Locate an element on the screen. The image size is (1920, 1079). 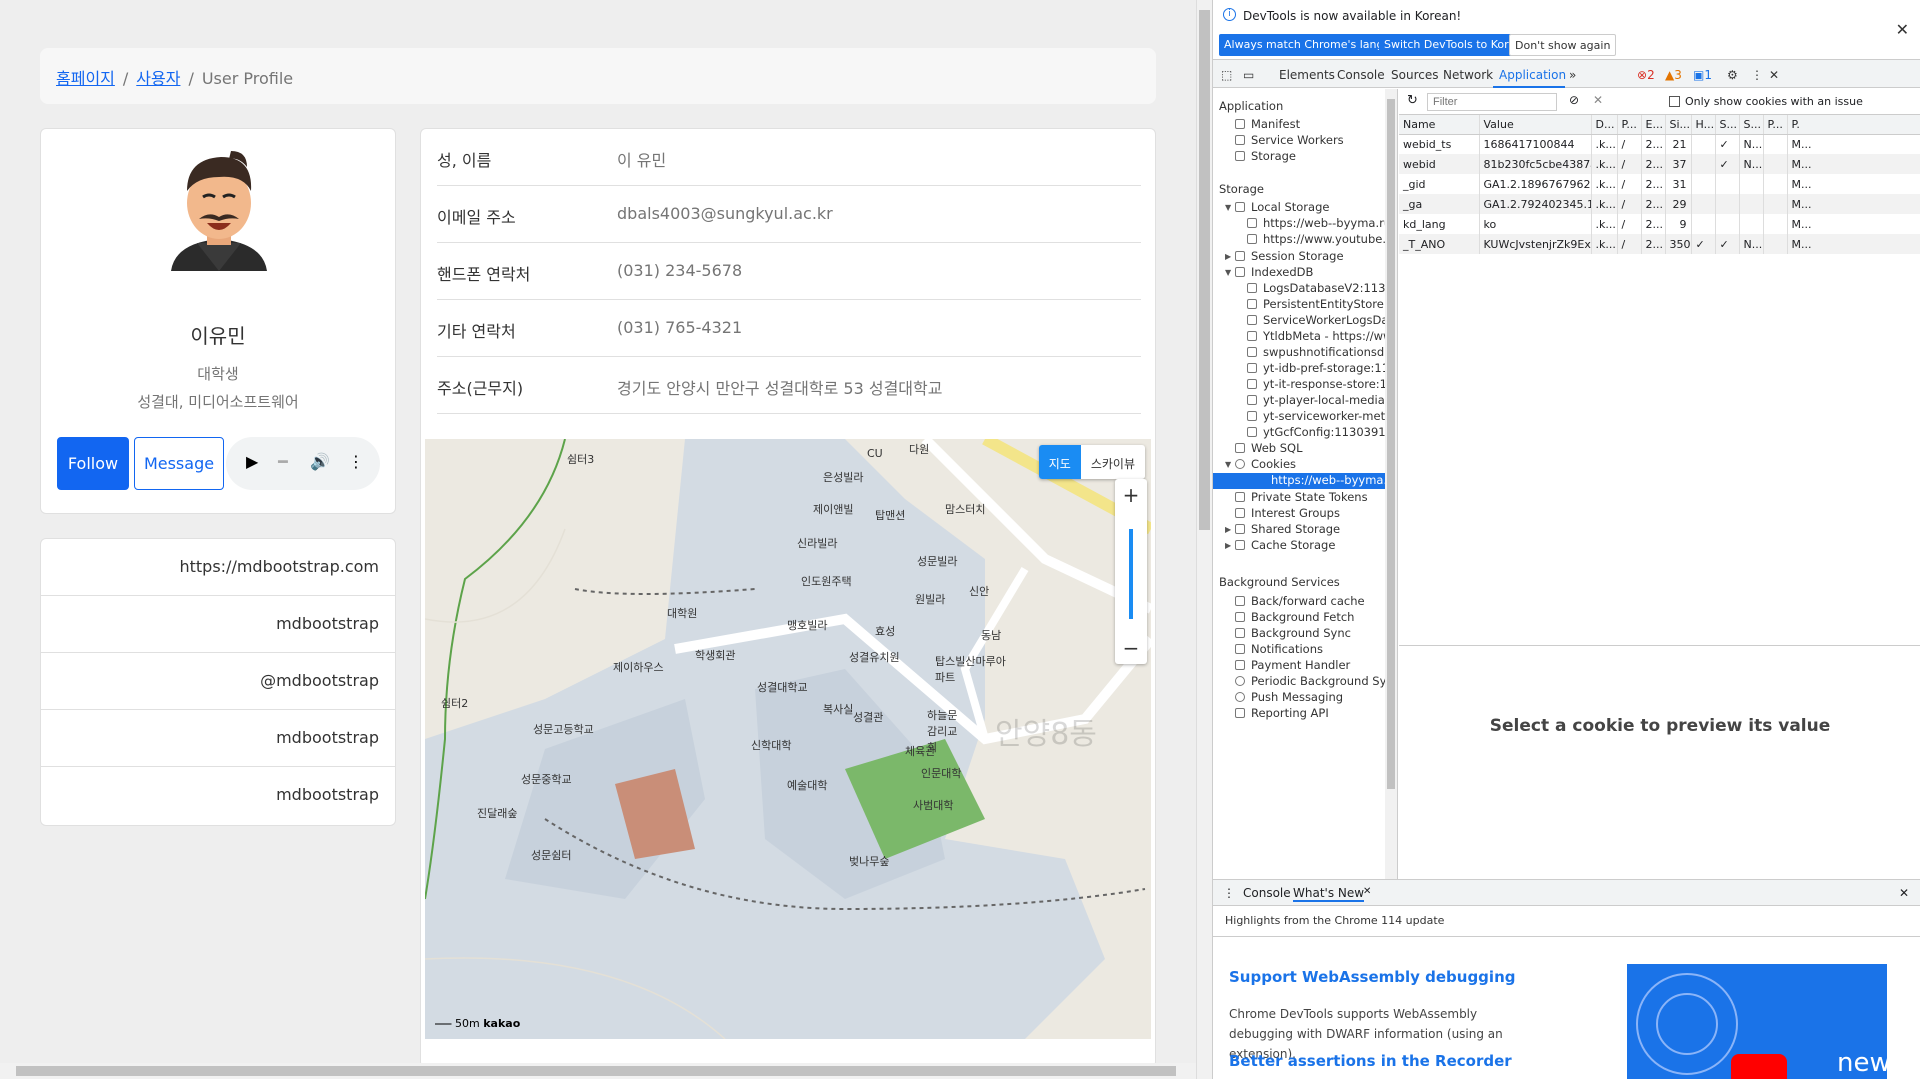
sidebar-item-local-storage: Local Storage is located at coordinates (1282, 207).